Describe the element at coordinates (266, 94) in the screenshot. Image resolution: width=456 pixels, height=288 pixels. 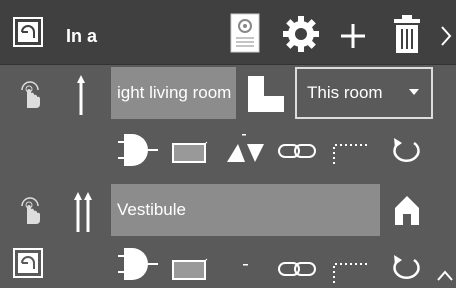
I see `l-shape-room-icon` at that location.